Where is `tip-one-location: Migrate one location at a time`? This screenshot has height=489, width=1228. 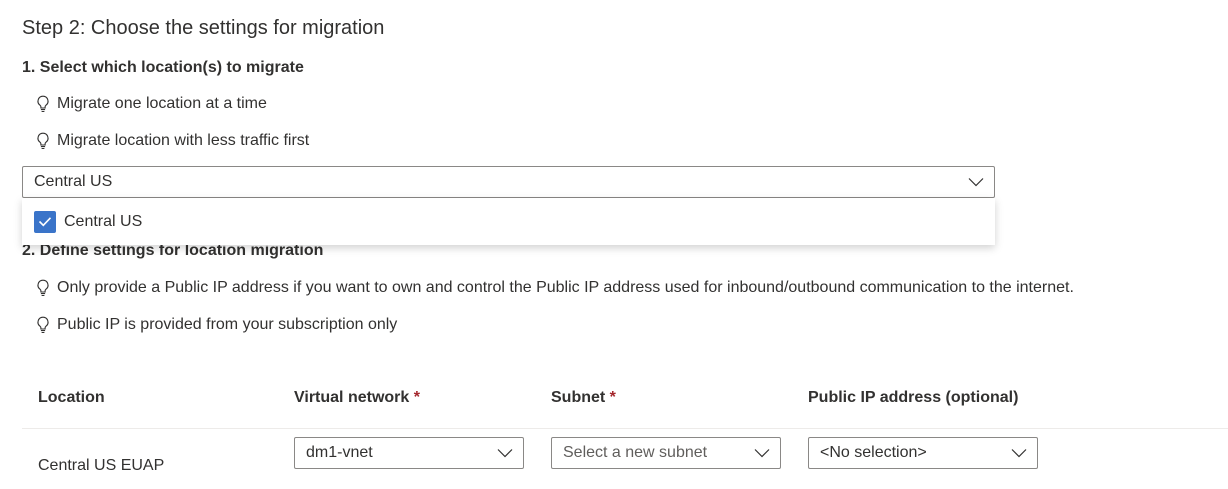 tip-one-location: Migrate one location at a time is located at coordinates (151, 104).